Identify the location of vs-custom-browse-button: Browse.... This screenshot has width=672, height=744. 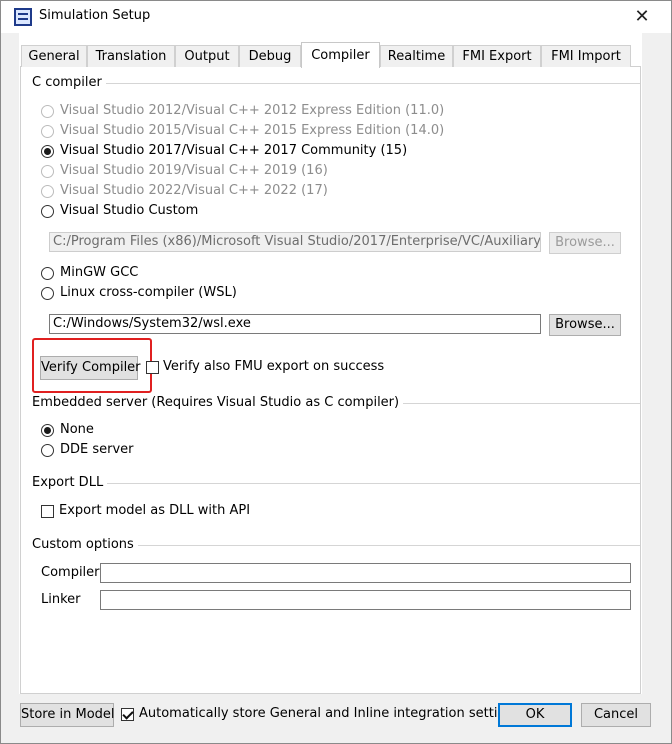
(585, 243).